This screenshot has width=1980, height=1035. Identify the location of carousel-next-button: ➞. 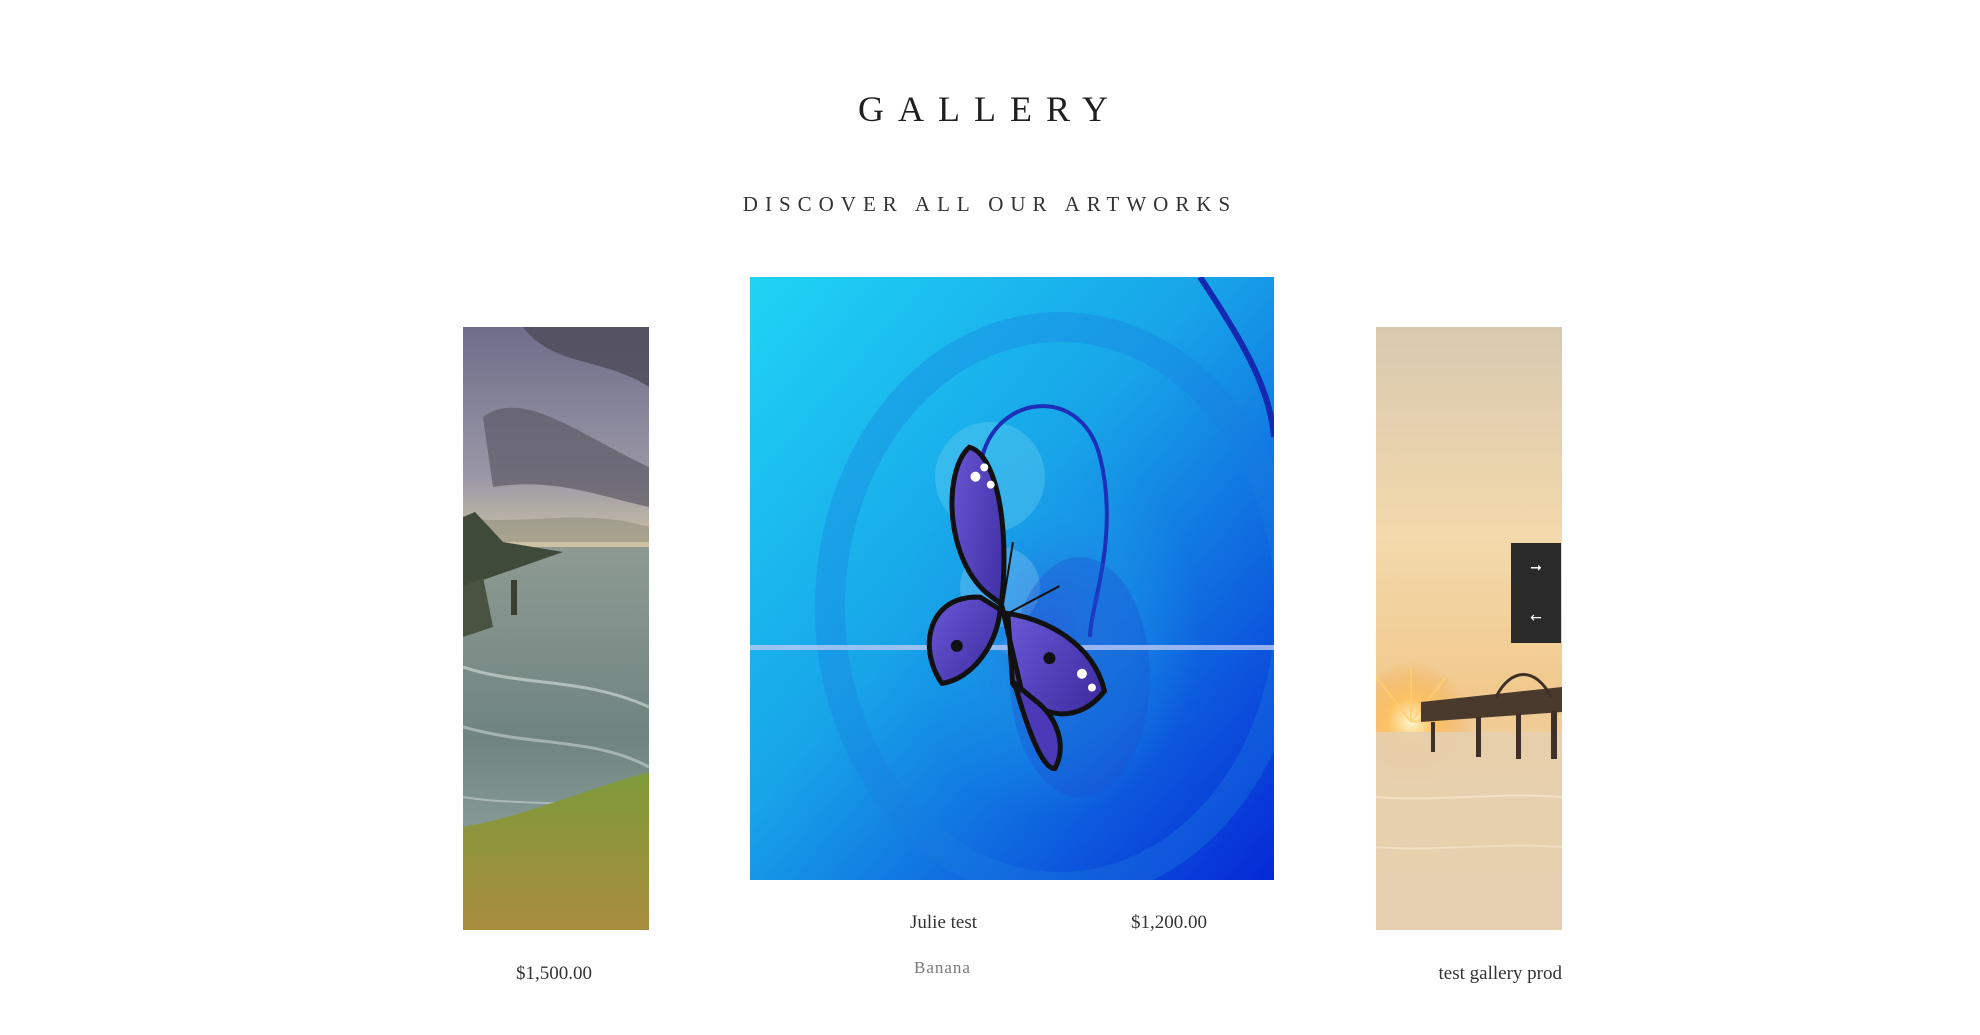
(1536, 568).